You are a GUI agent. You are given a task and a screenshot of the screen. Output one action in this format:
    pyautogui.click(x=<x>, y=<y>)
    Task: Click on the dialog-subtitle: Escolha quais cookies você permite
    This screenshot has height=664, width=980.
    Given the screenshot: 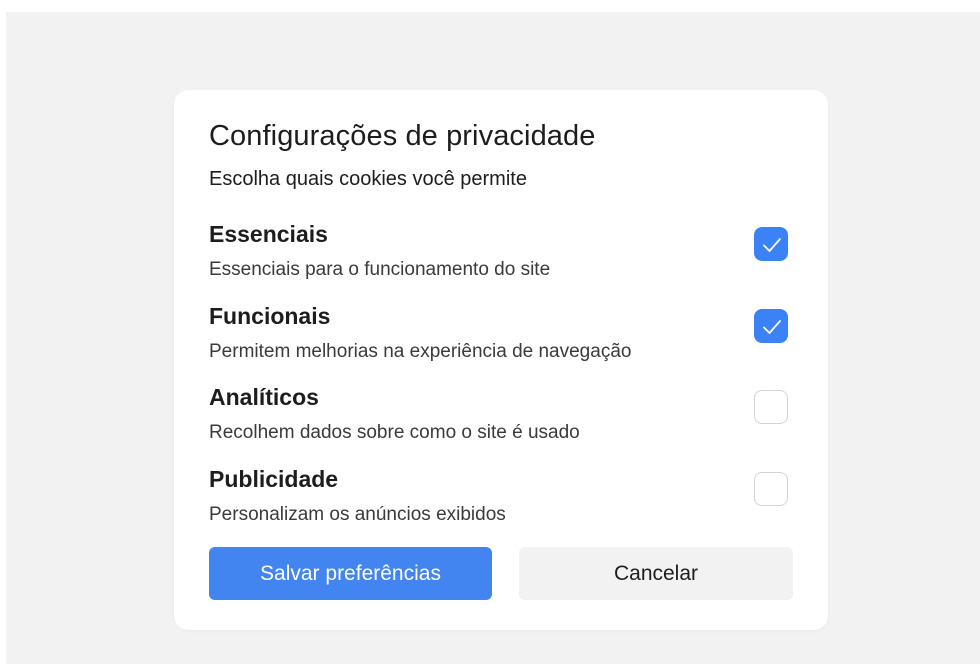 What is the action you would take?
    pyautogui.click(x=368, y=179)
    